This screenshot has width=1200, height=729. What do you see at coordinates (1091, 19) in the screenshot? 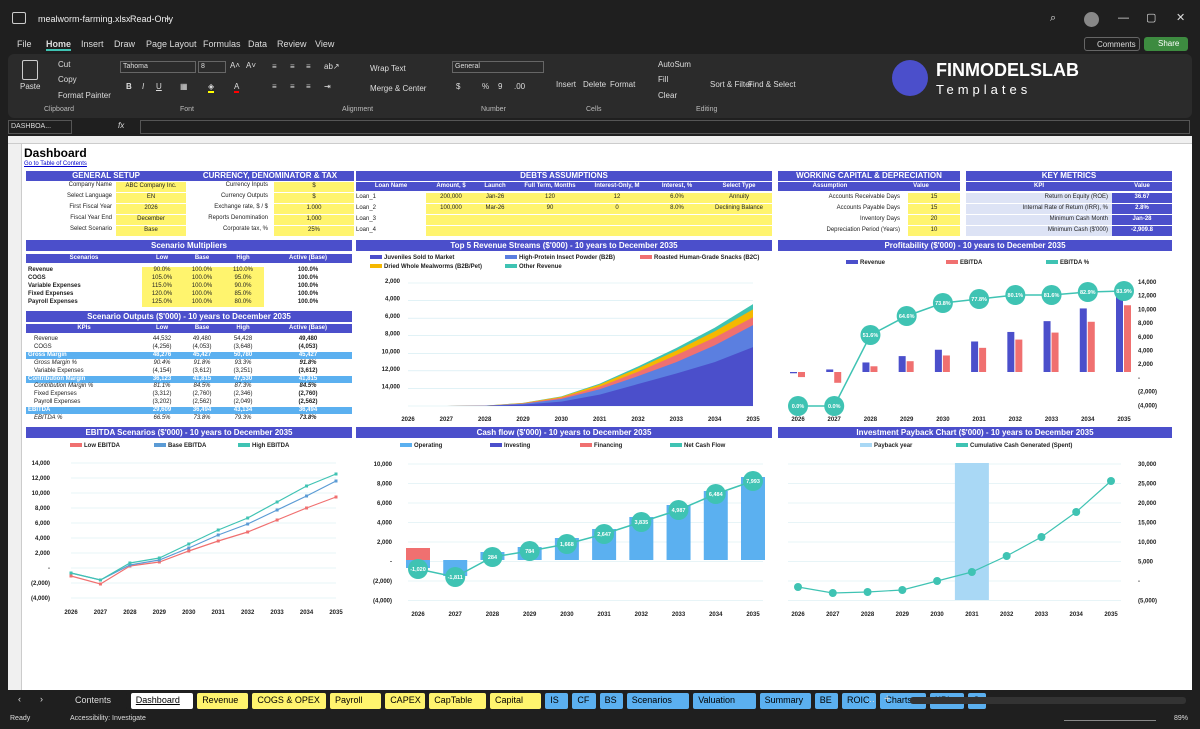
I see `avatar` at bounding box center [1091, 19].